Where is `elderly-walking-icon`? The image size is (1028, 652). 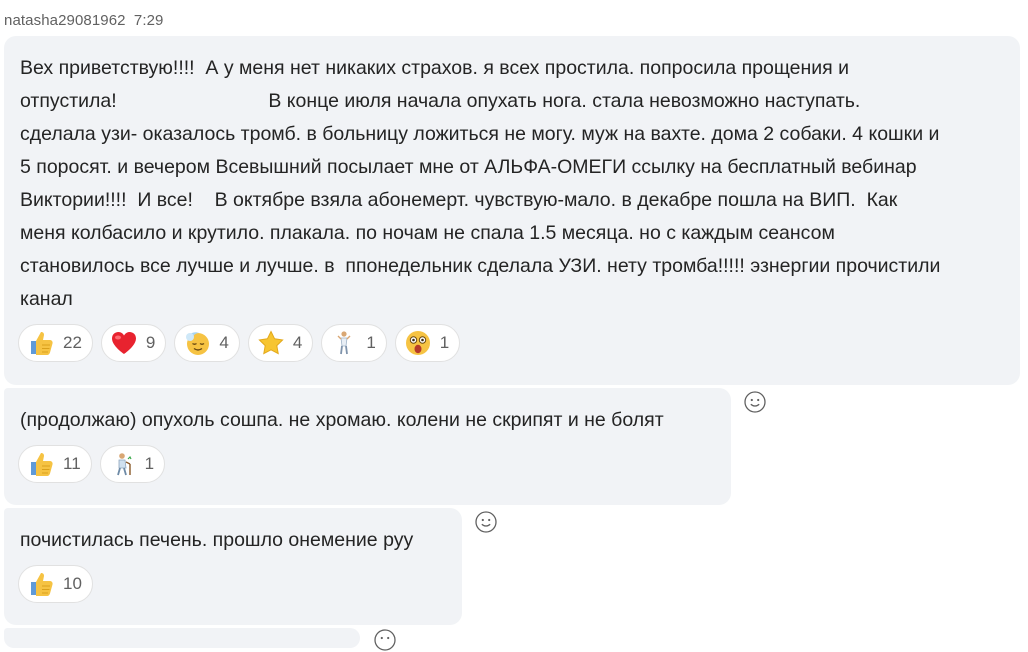 elderly-walking-icon is located at coordinates (124, 464).